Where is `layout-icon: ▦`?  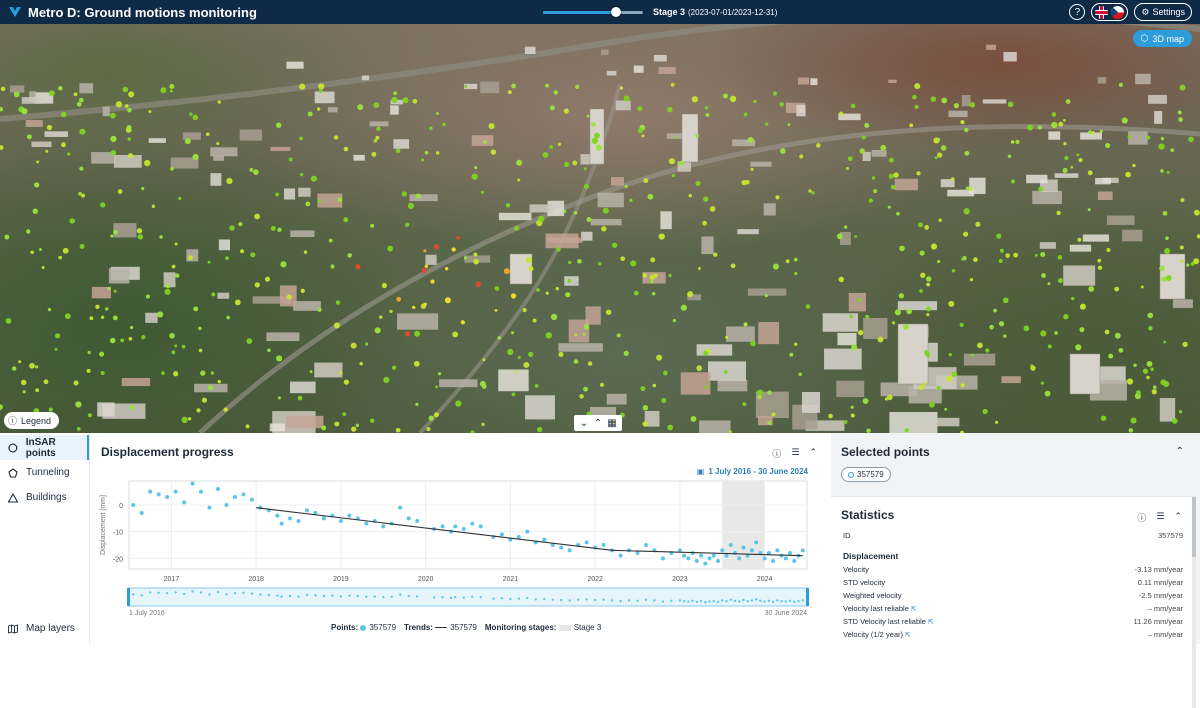 layout-icon: ▦ is located at coordinates (612, 423).